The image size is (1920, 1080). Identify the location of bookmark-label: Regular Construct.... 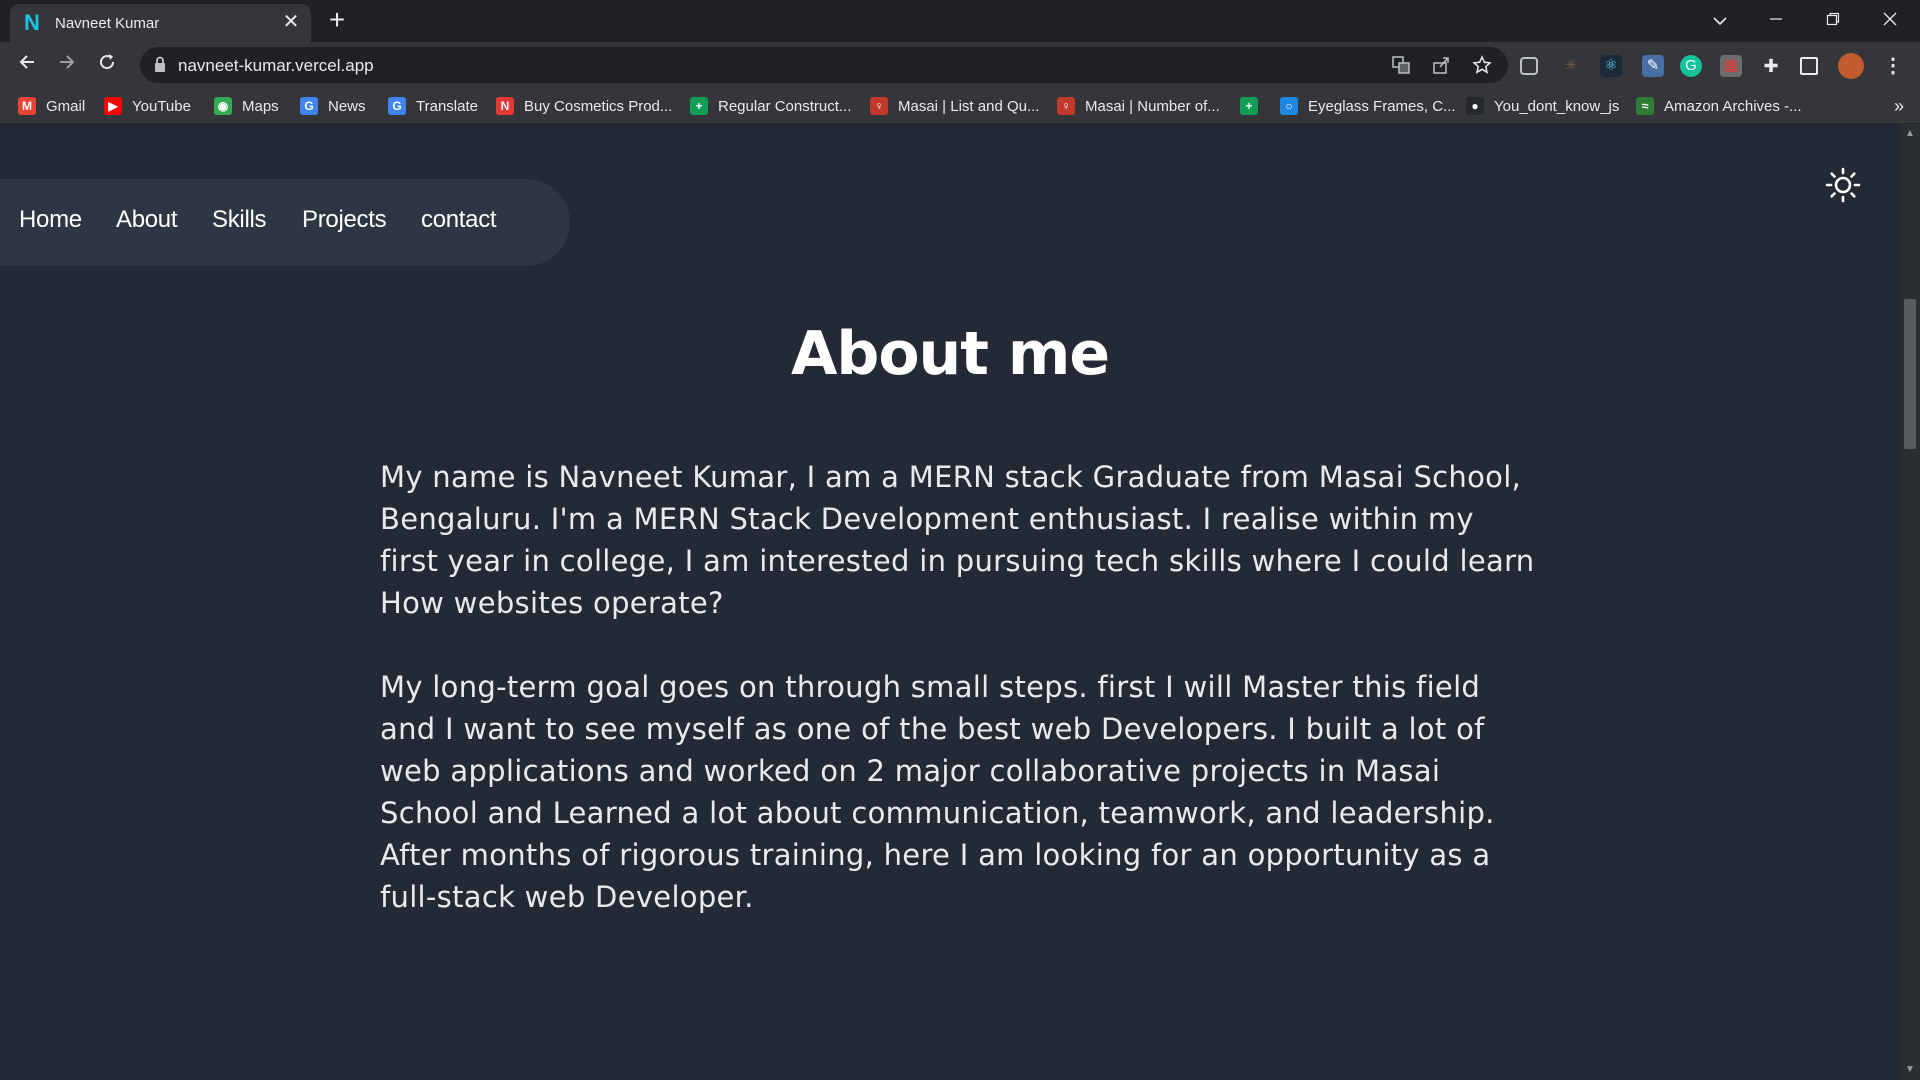
(785, 106).